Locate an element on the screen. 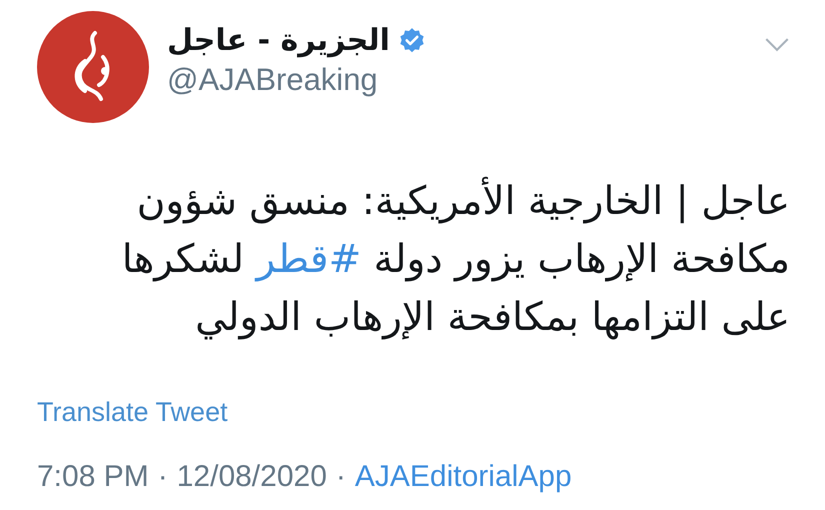  tweet-time: 7:08 PM is located at coordinates (93, 477).